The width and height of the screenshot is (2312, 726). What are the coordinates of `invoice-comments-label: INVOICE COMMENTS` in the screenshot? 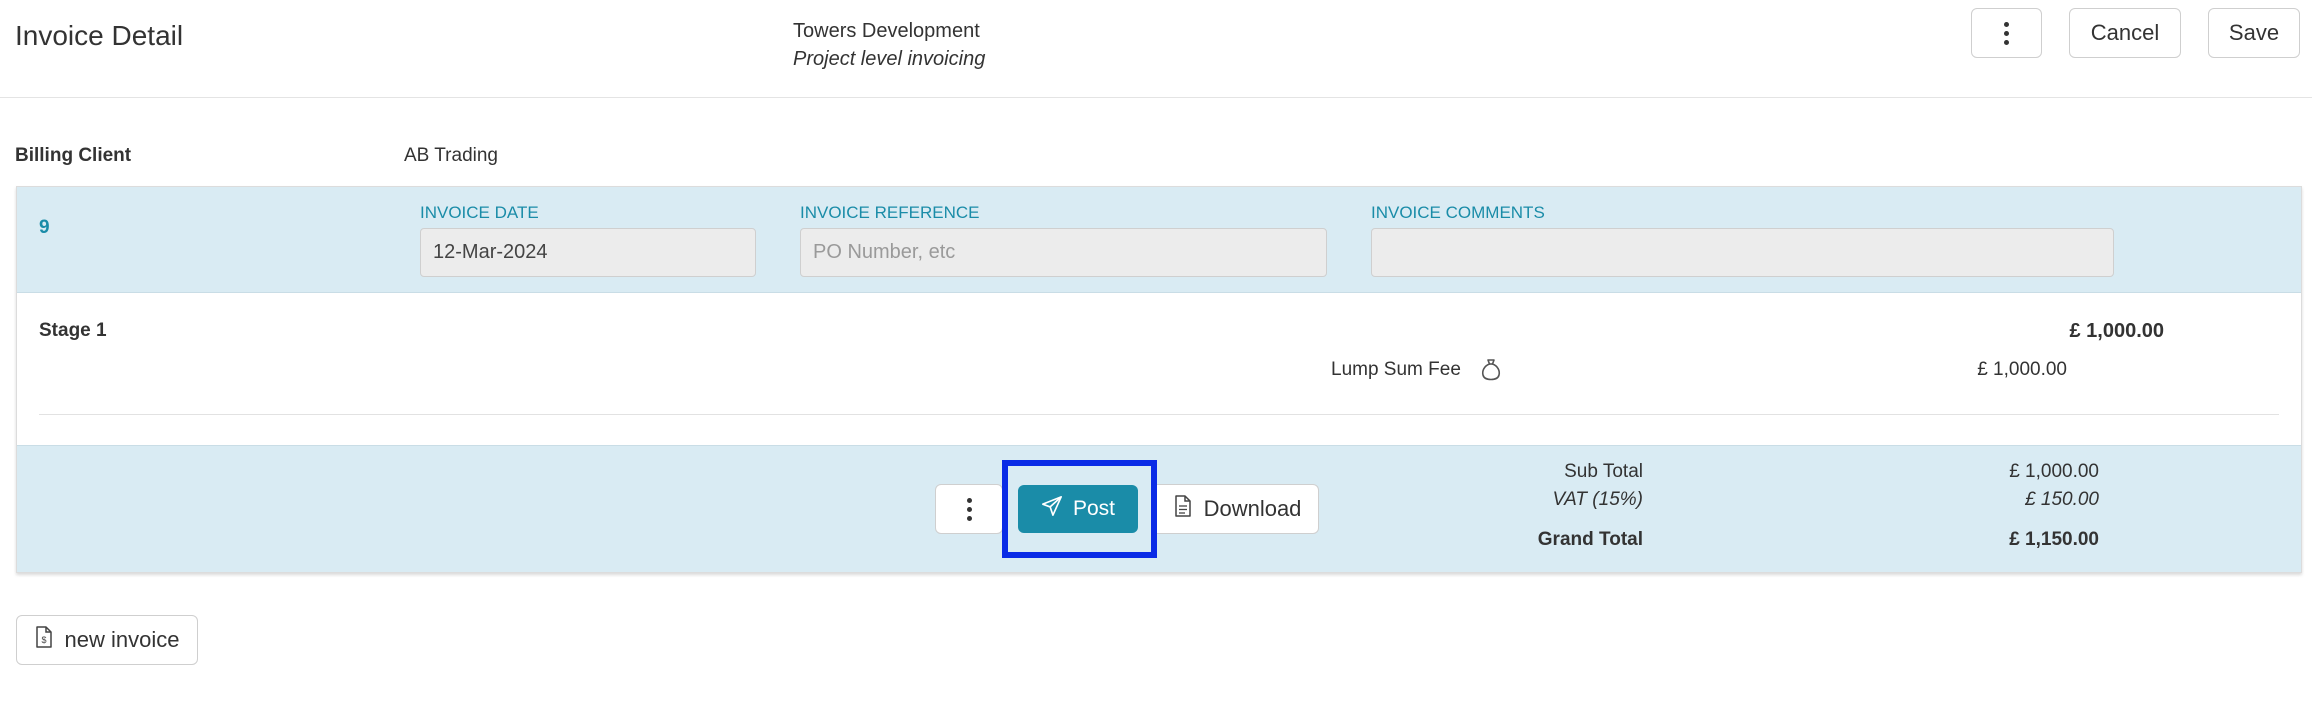 It's located at (1458, 212).